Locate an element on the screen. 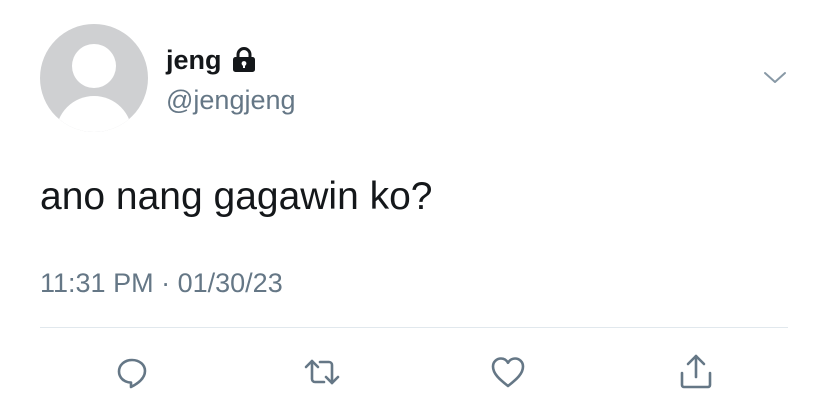 Image resolution: width=828 pixels, height=417 pixels. share-icon is located at coordinates (696, 372).